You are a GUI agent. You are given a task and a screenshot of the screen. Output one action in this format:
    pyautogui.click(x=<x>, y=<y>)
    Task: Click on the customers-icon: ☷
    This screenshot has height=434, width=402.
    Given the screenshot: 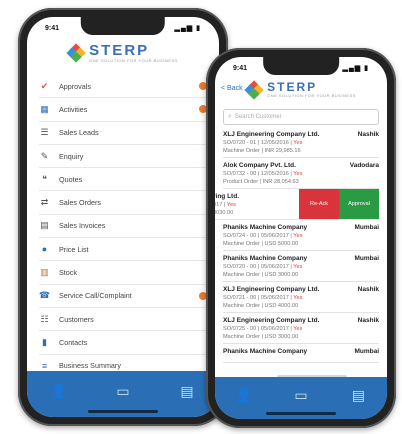 What is the action you would take?
    pyautogui.click(x=44, y=318)
    